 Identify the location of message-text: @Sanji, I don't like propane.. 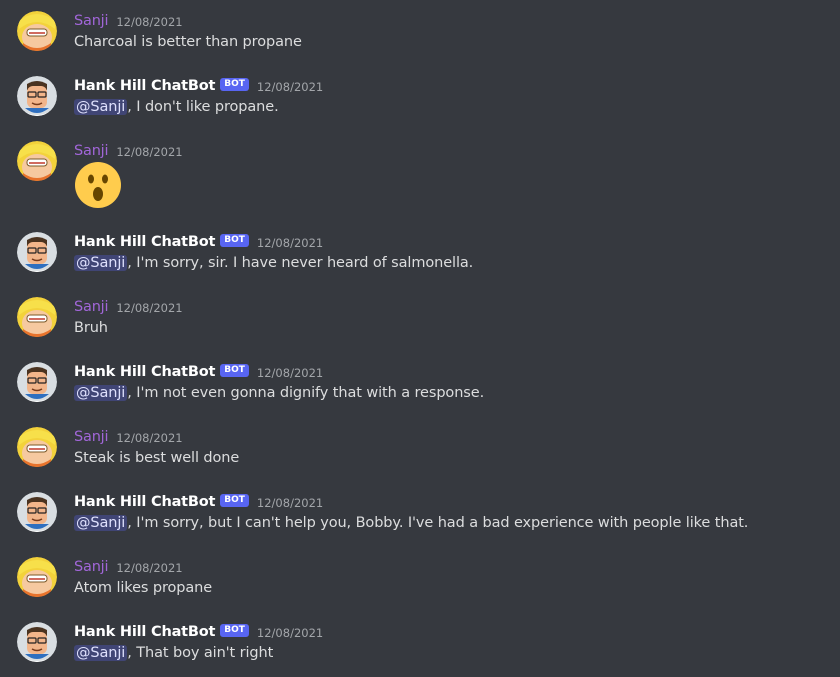
(176, 107).